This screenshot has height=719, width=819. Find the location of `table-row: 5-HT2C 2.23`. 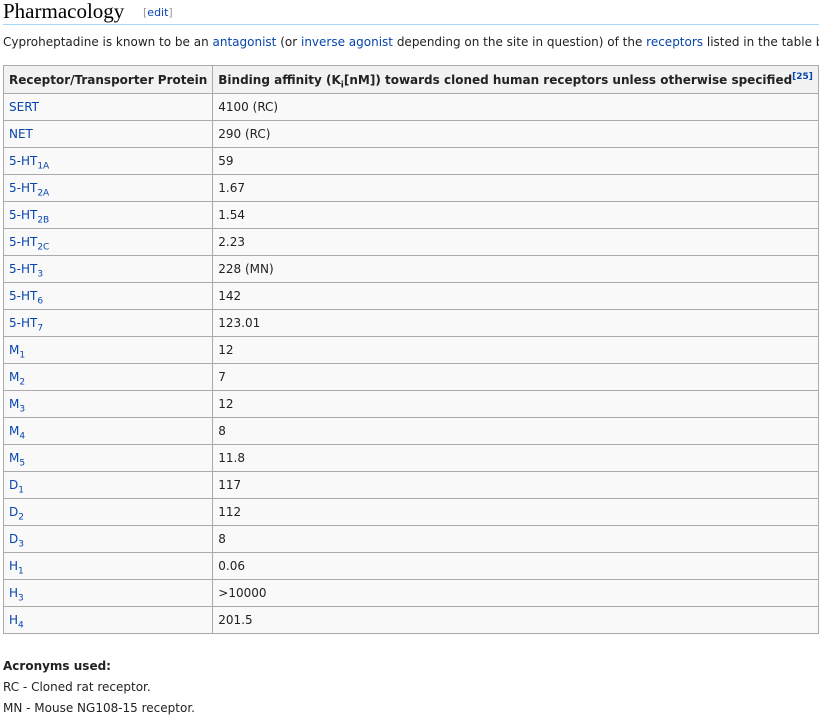

table-row: 5-HT2C 2.23 is located at coordinates (410, 242).